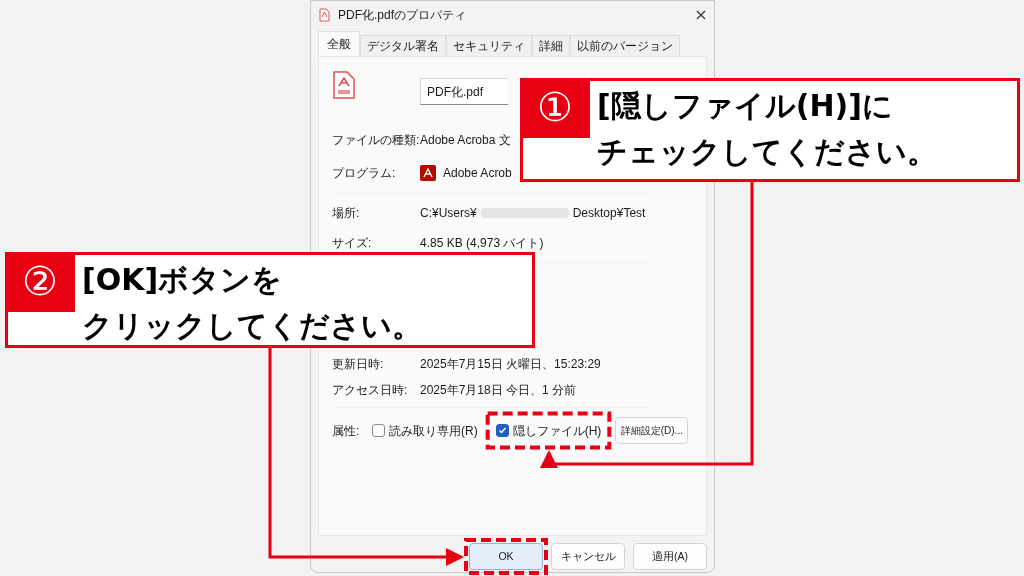 The height and width of the screenshot is (576, 1024). I want to click on field-label: 更新日時:, so click(358, 364).